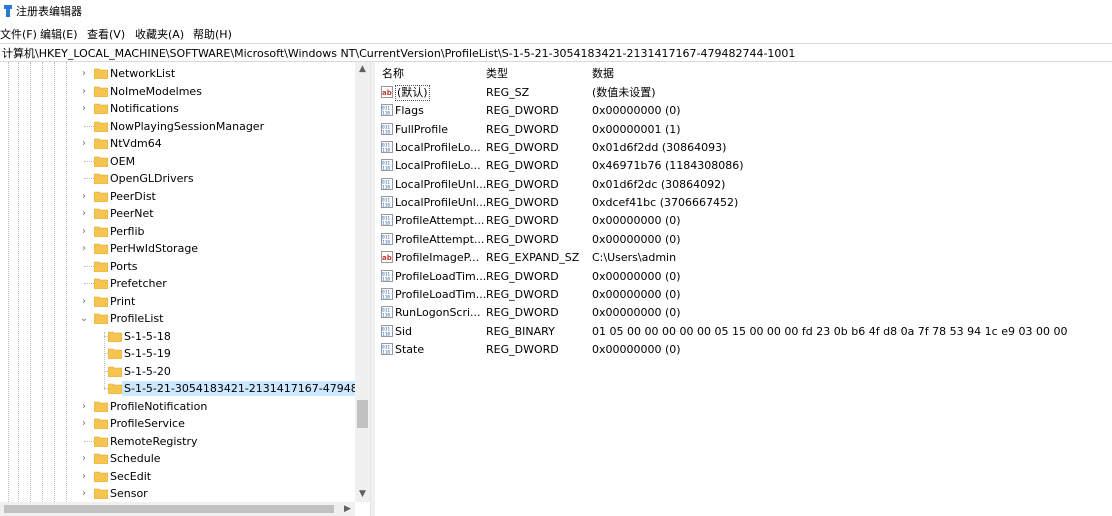 The width and height of the screenshot is (1112, 516). Describe the element at coordinates (180, 196) in the screenshot. I see `tree-item: › PeerDist` at that location.